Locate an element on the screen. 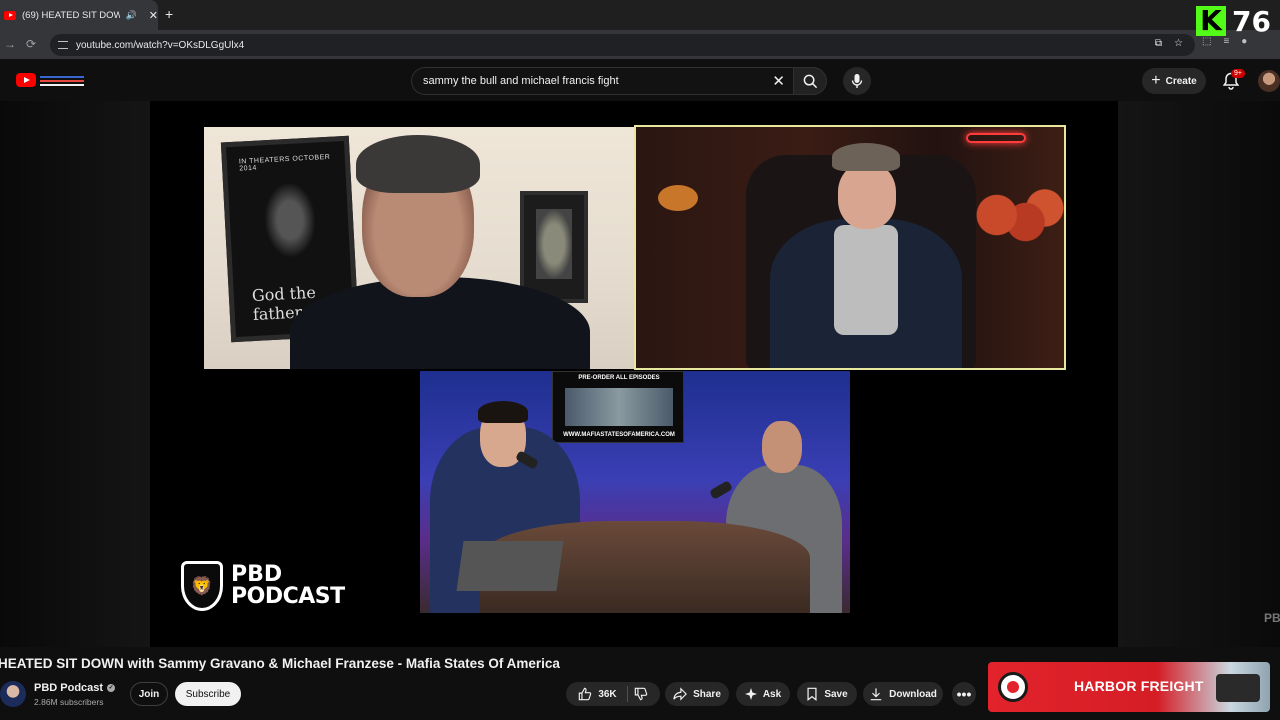 The width and height of the screenshot is (1280, 720). bookmark-star-icon: ☆ is located at coordinates (1178, 43).